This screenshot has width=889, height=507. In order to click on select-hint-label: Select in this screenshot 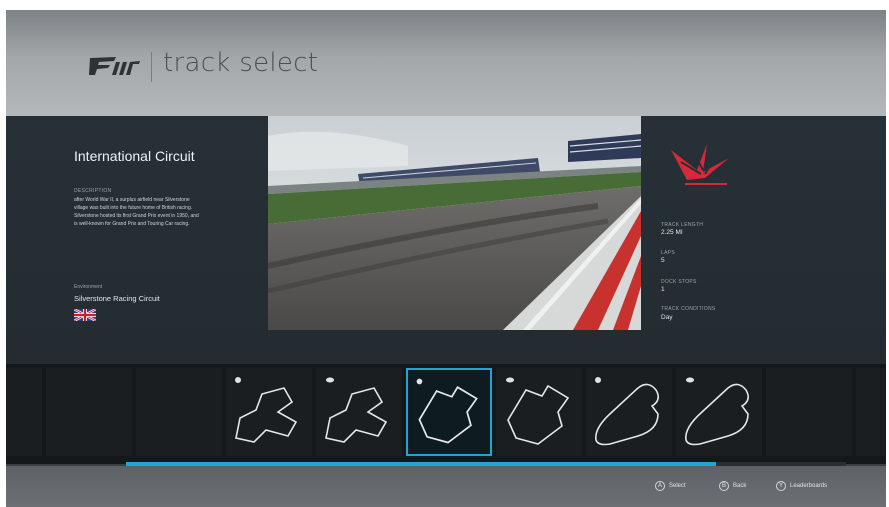, I will do `click(677, 486)`.